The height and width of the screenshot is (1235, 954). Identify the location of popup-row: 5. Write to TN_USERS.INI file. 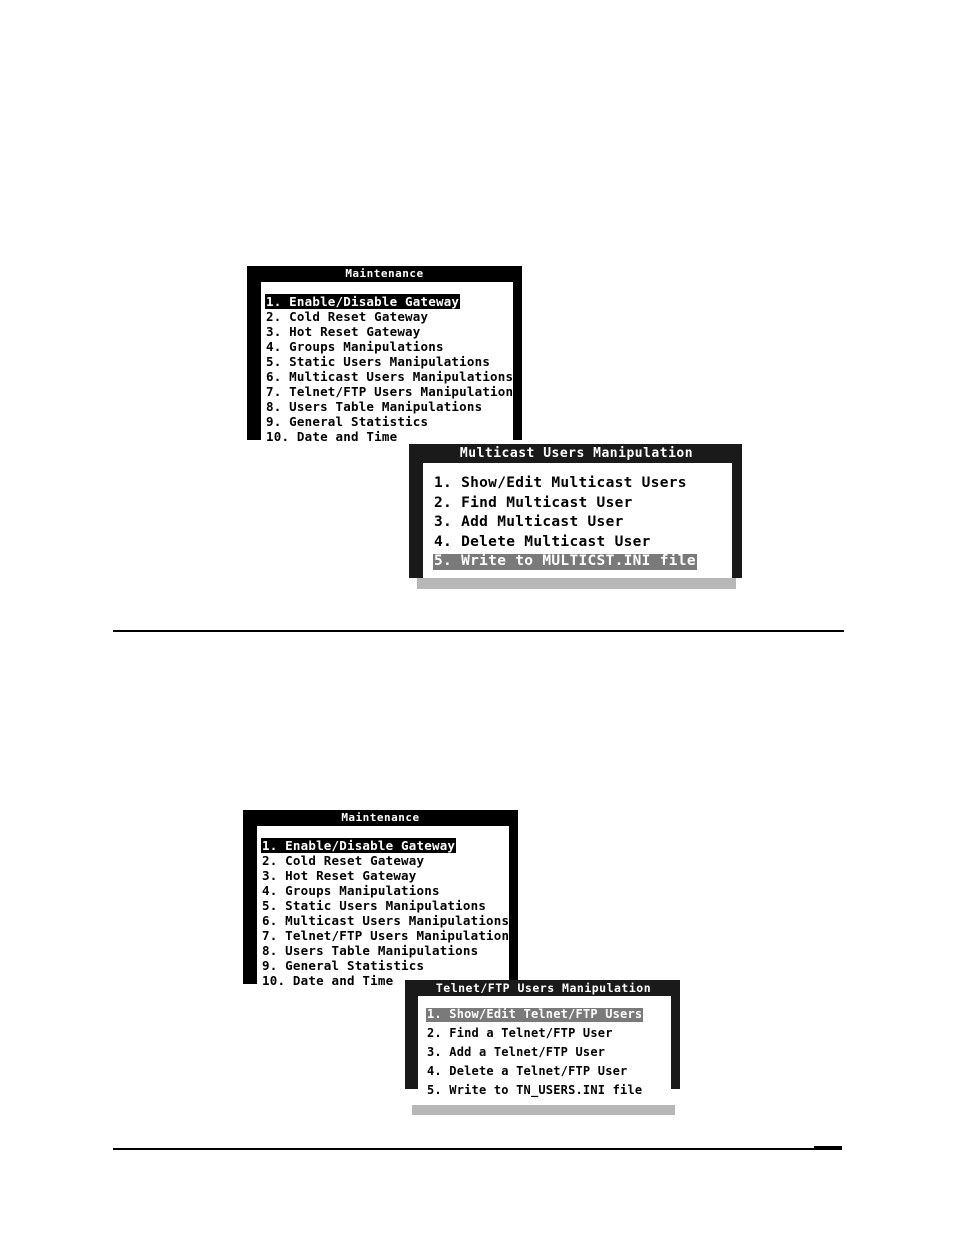
(548, 1088).